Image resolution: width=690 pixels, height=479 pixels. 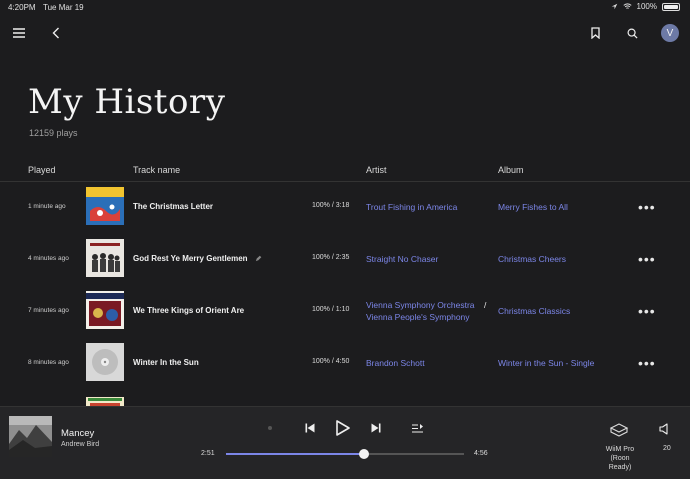 What do you see at coordinates (22, 7) in the screenshot?
I see `status-time: 4:20PM` at bounding box center [22, 7].